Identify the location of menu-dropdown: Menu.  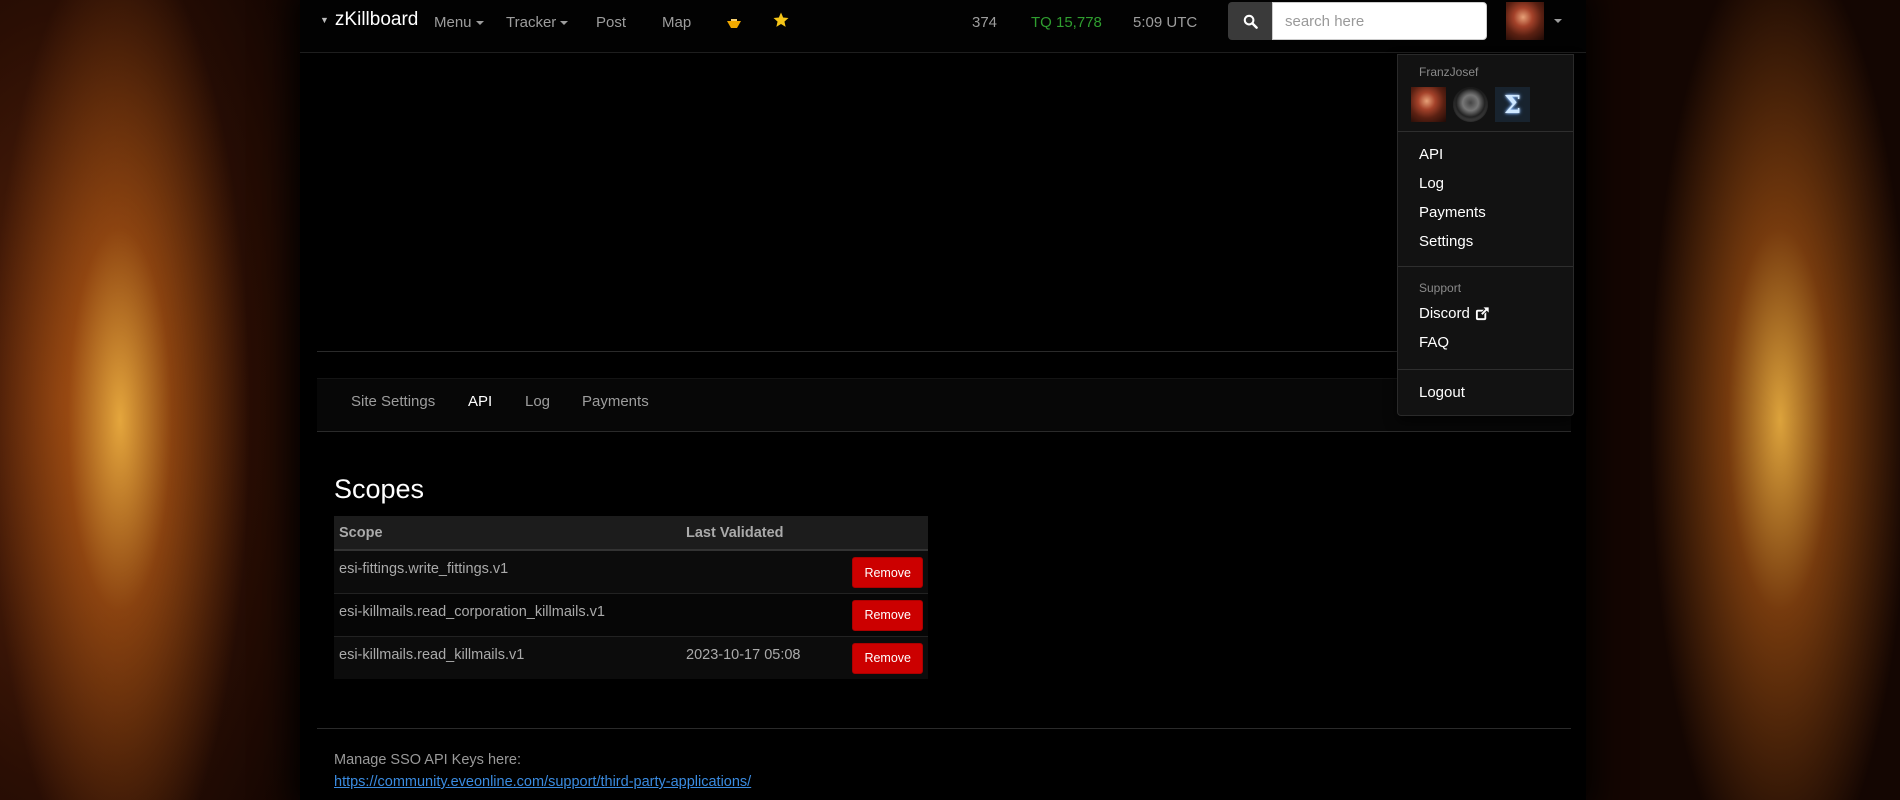
(459, 22).